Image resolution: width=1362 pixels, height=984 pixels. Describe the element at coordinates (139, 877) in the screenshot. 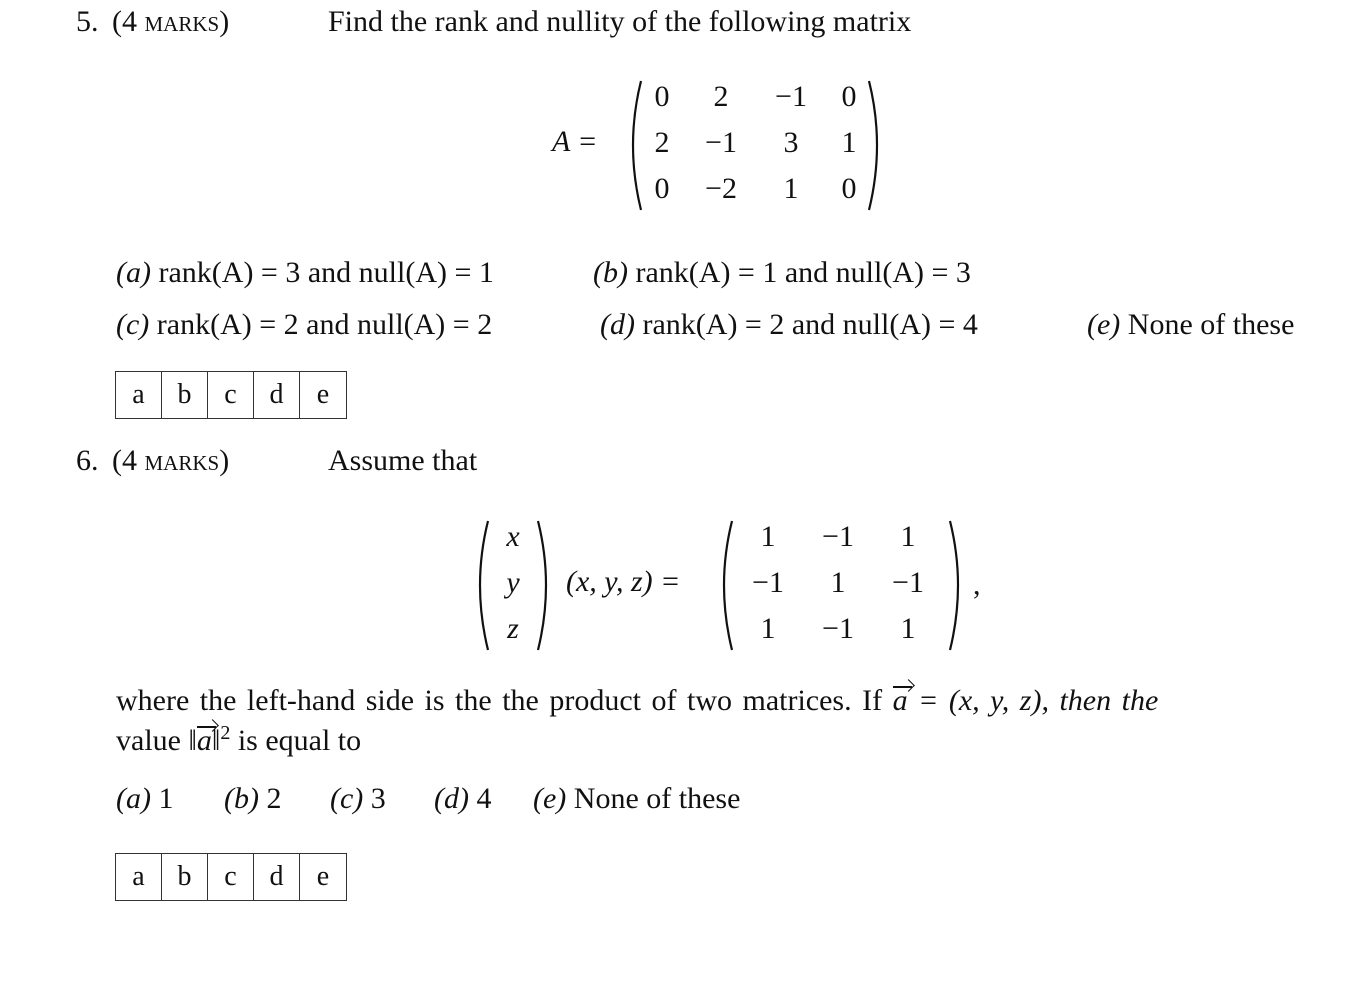

I see `q6-answer-a: a` at that location.